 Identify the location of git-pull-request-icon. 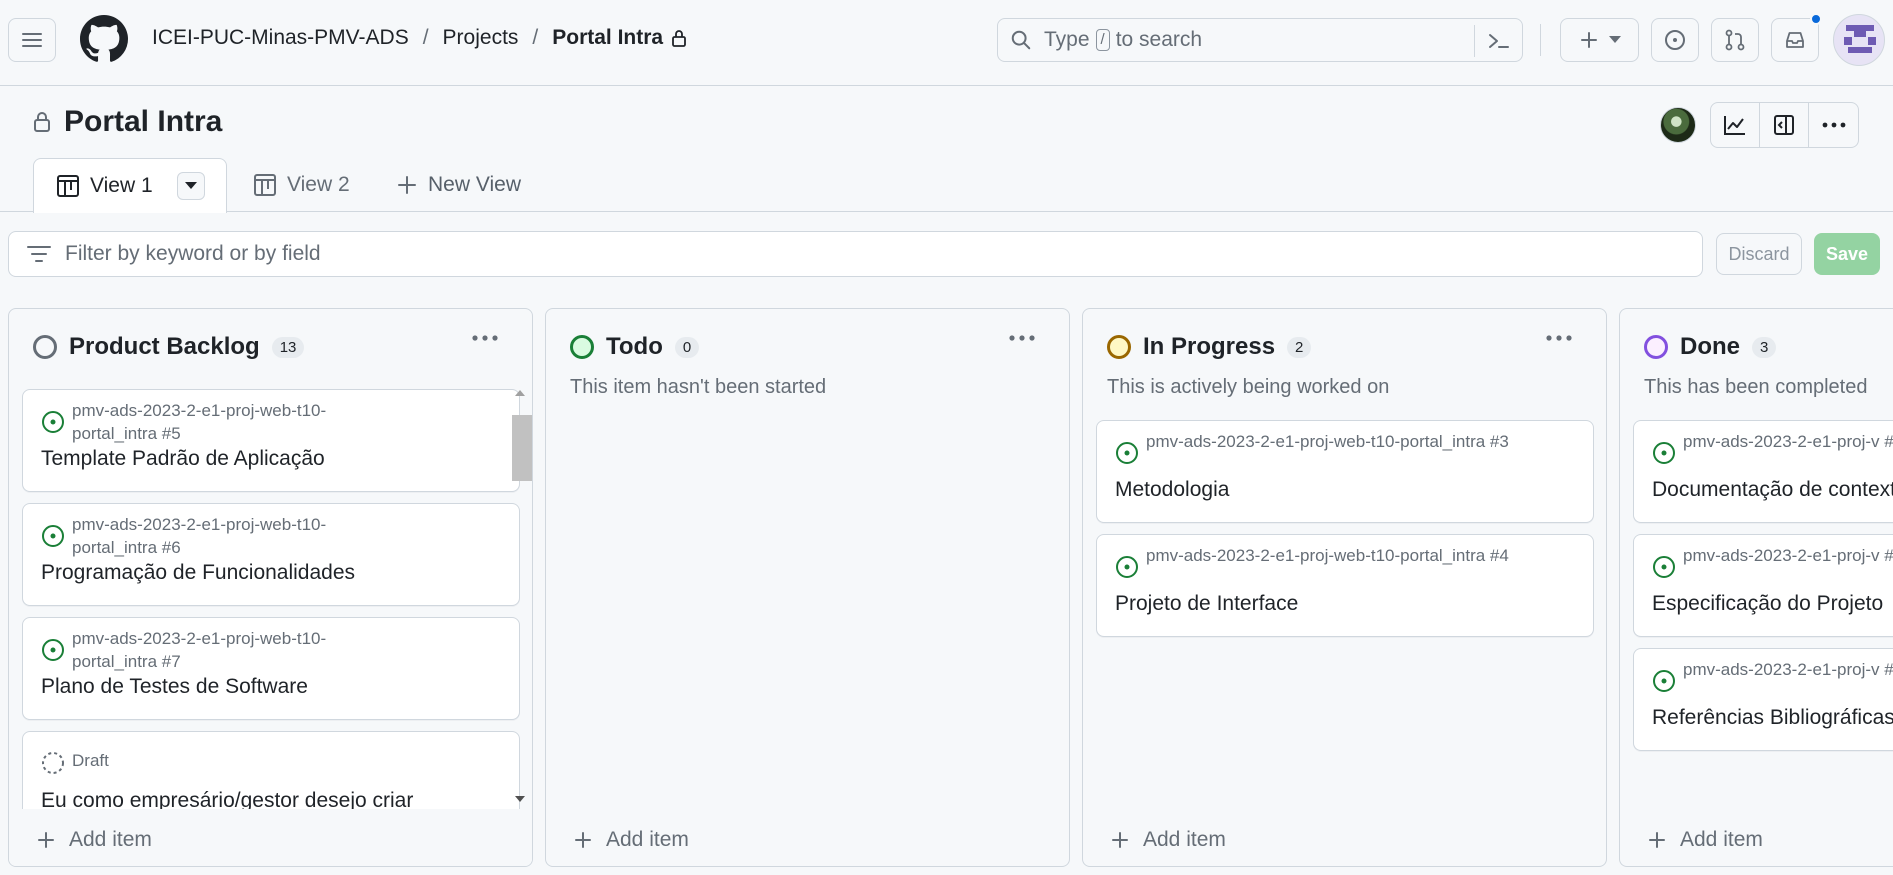
(1735, 40).